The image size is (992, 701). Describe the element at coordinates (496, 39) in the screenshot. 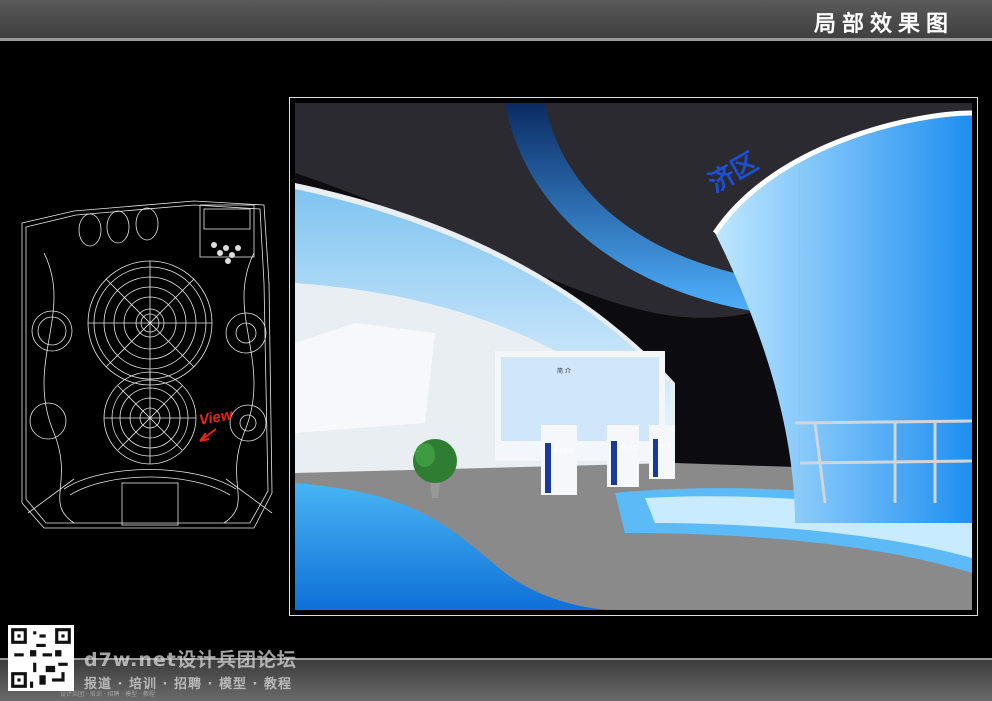

I see `header-divider` at that location.